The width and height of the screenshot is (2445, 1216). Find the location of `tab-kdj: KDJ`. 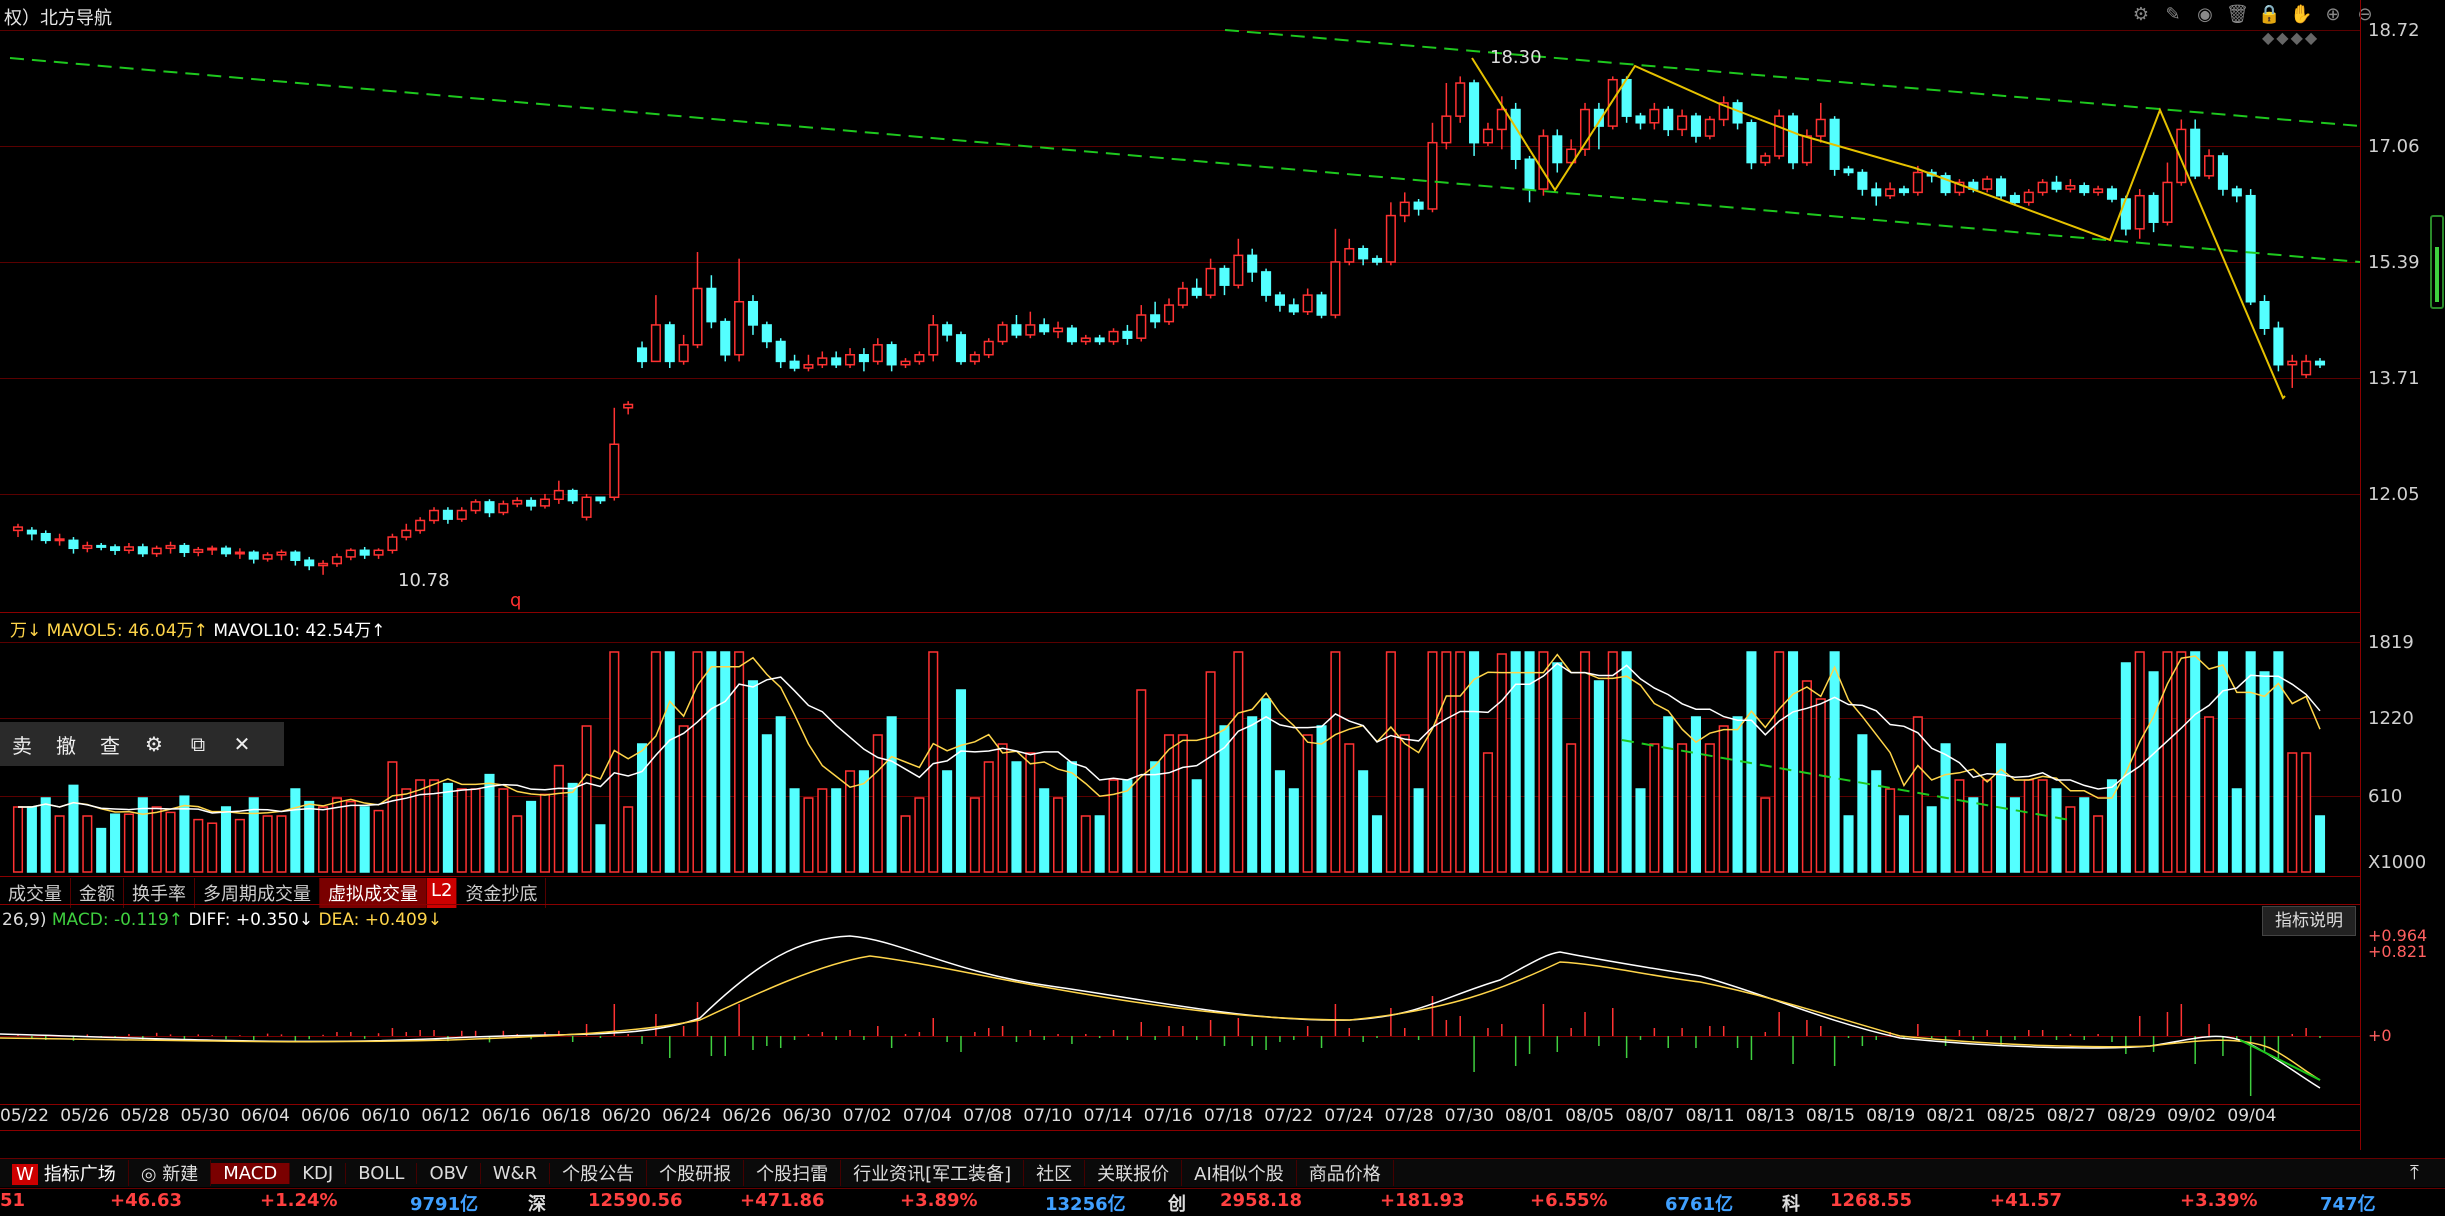

tab-kdj: KDJ is located at coordinates (318, 1173).